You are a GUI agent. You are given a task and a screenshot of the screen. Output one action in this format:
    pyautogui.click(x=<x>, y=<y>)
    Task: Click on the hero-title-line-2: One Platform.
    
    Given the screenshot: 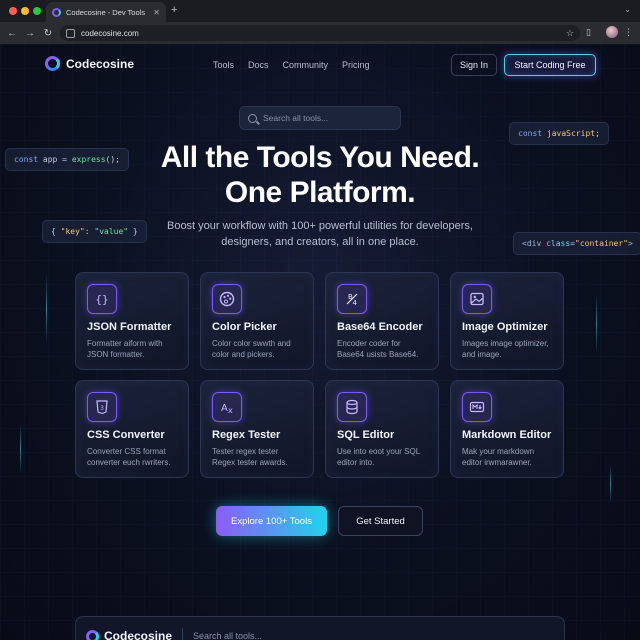 What is the action you would take?
    pyautogui.click(x=320, y=192)
    